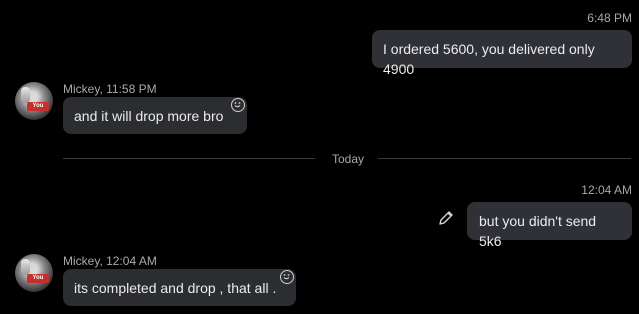  What do you see at coordinates (189, 158) in the screenshot?
I see `date-divider-line-left` at bounding box center [189, 158].